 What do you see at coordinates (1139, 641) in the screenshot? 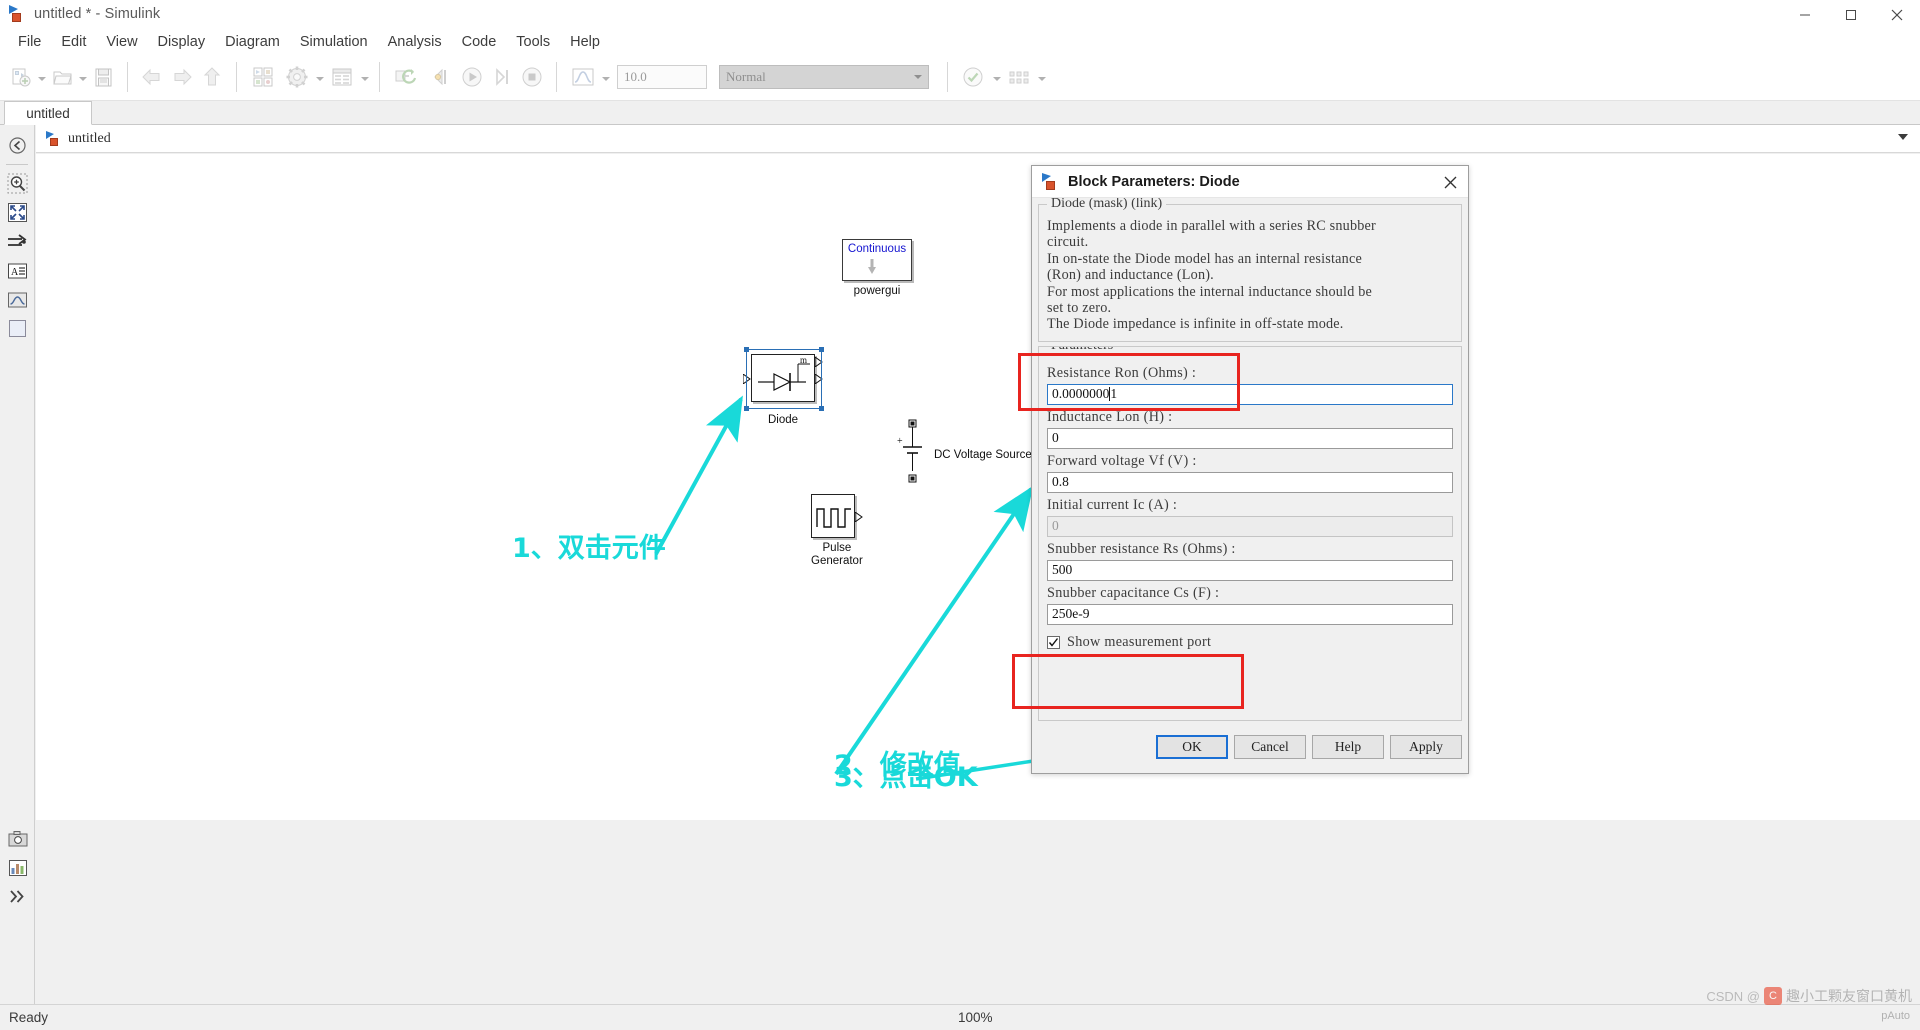
I see `checkbox-label: Show measurement port` at bounding box center [1139, 641].